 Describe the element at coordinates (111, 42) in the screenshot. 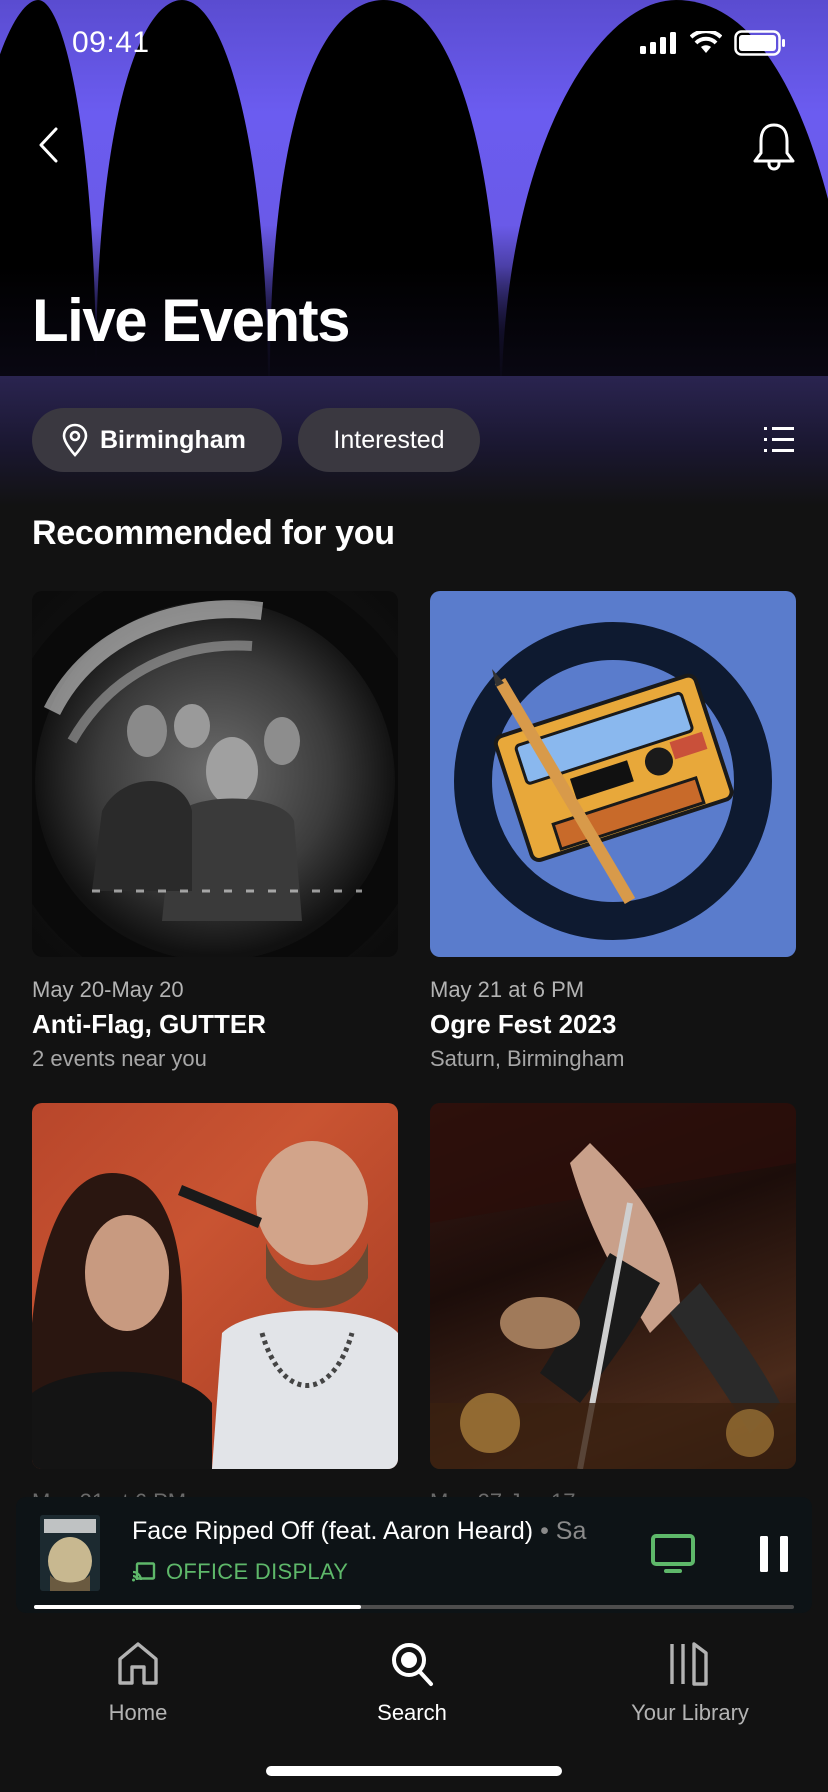

I see `status-time: 09:41` at that location.